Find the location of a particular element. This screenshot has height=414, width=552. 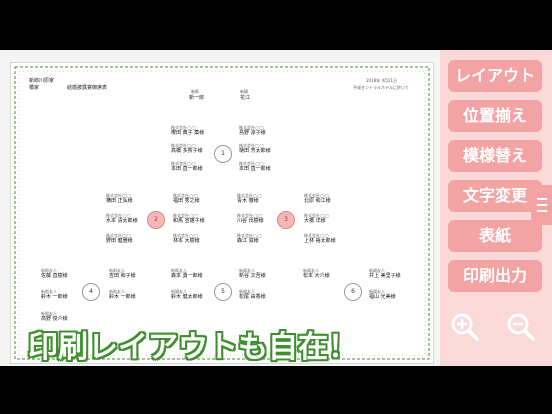

zoom-out-icon is located at coordinates (521, 327).